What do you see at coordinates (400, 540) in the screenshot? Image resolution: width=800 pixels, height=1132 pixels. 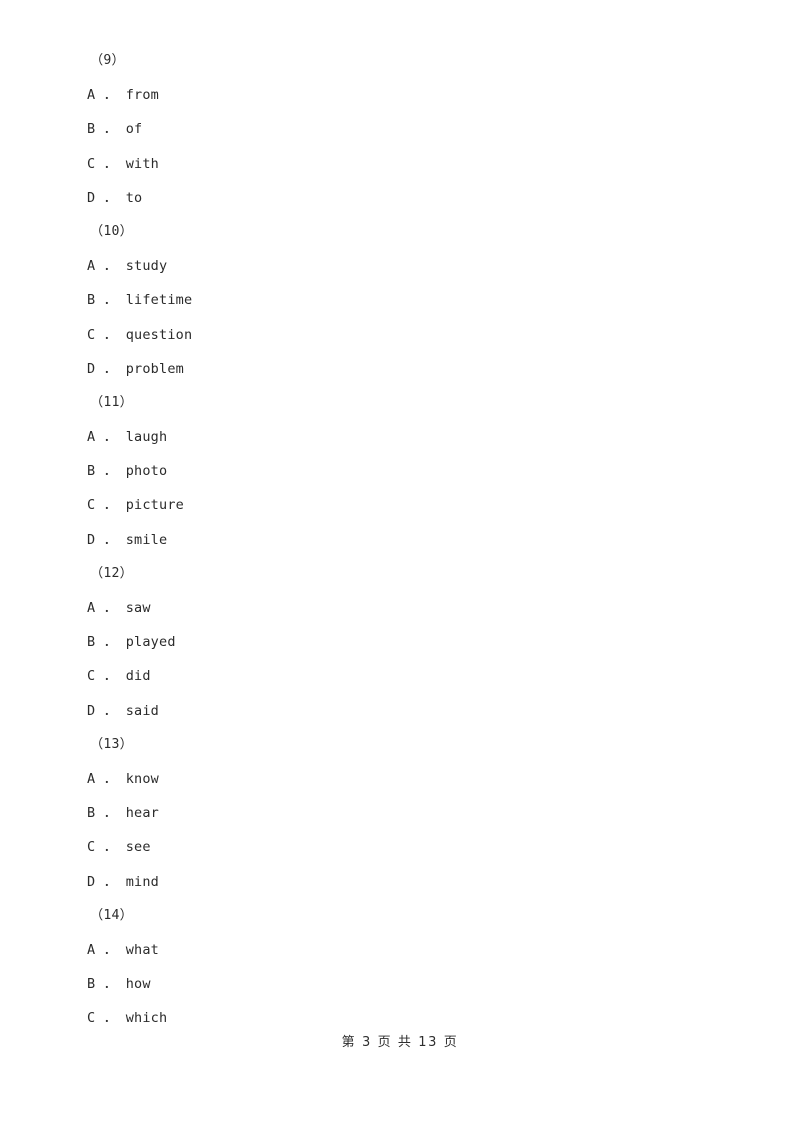 I see `question-option: D ． smile` at bounding box center [400, 540].